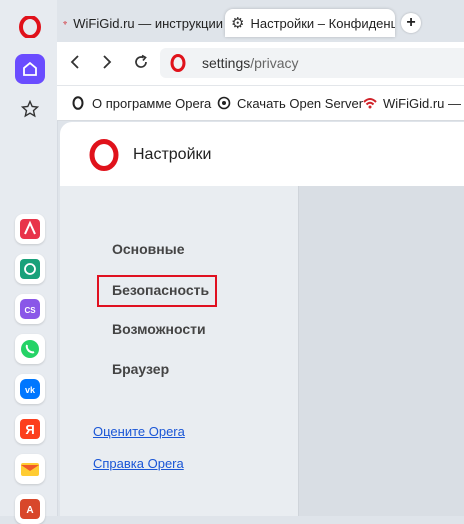 Image resolution: width=464 pixels, height=524 pixels. Describe the element at coordinates (423, 103) in the screenshot. I see `bookmark-label: WiFiGid.ru — и` at that location.